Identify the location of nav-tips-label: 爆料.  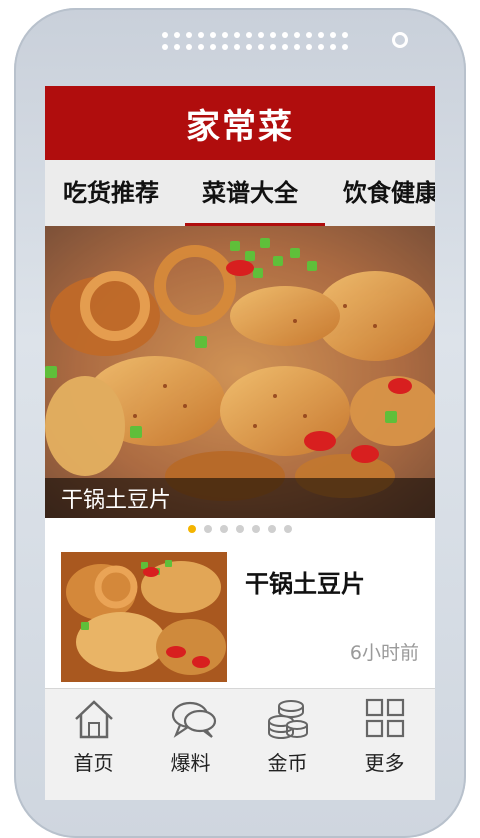
(190, 763).